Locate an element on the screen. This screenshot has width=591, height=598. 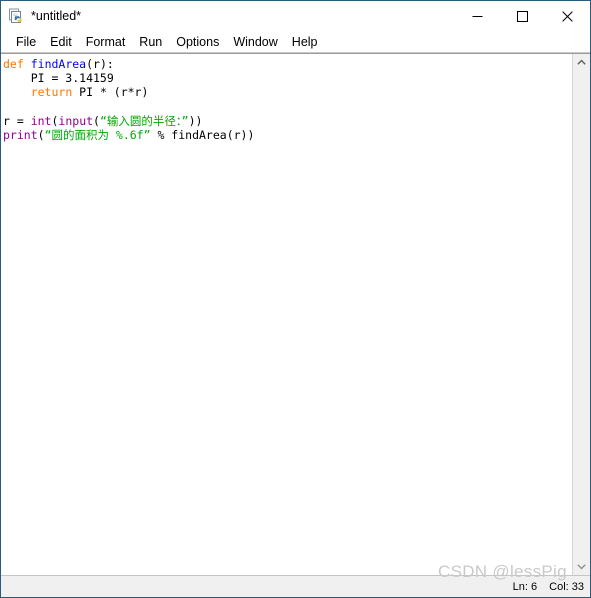
code-token: “圆的面积为 %.6f” is located at coordinates (97, 135).